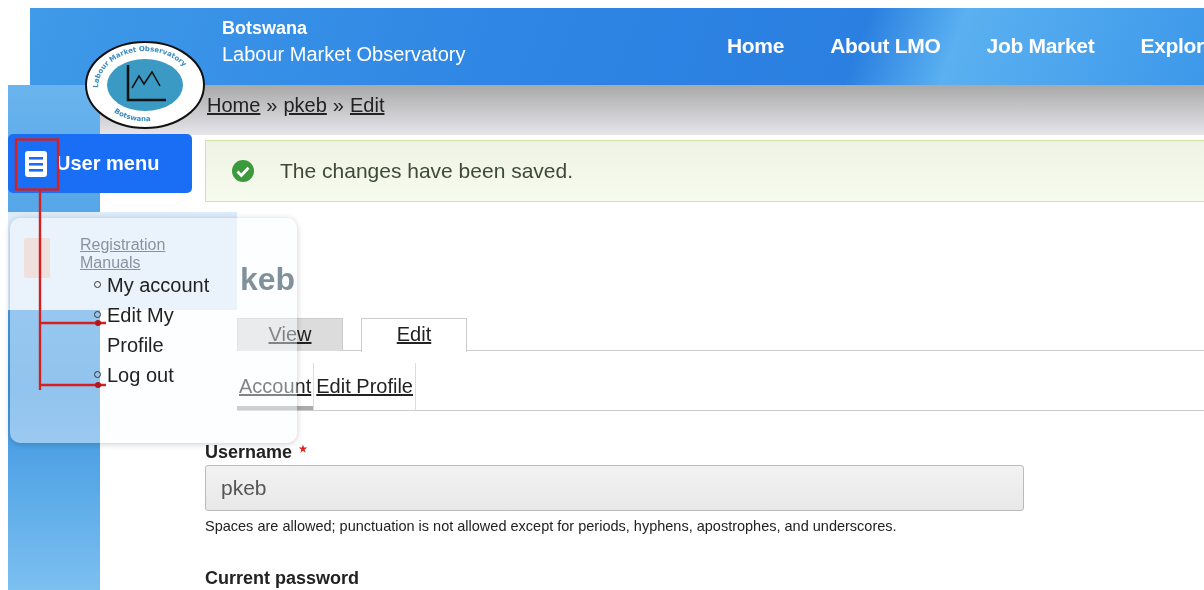 This screenshot has height=590, width=1204. Describe the element at coordinates (243, 171) in the screenshot. I see `check-icon` at that location.